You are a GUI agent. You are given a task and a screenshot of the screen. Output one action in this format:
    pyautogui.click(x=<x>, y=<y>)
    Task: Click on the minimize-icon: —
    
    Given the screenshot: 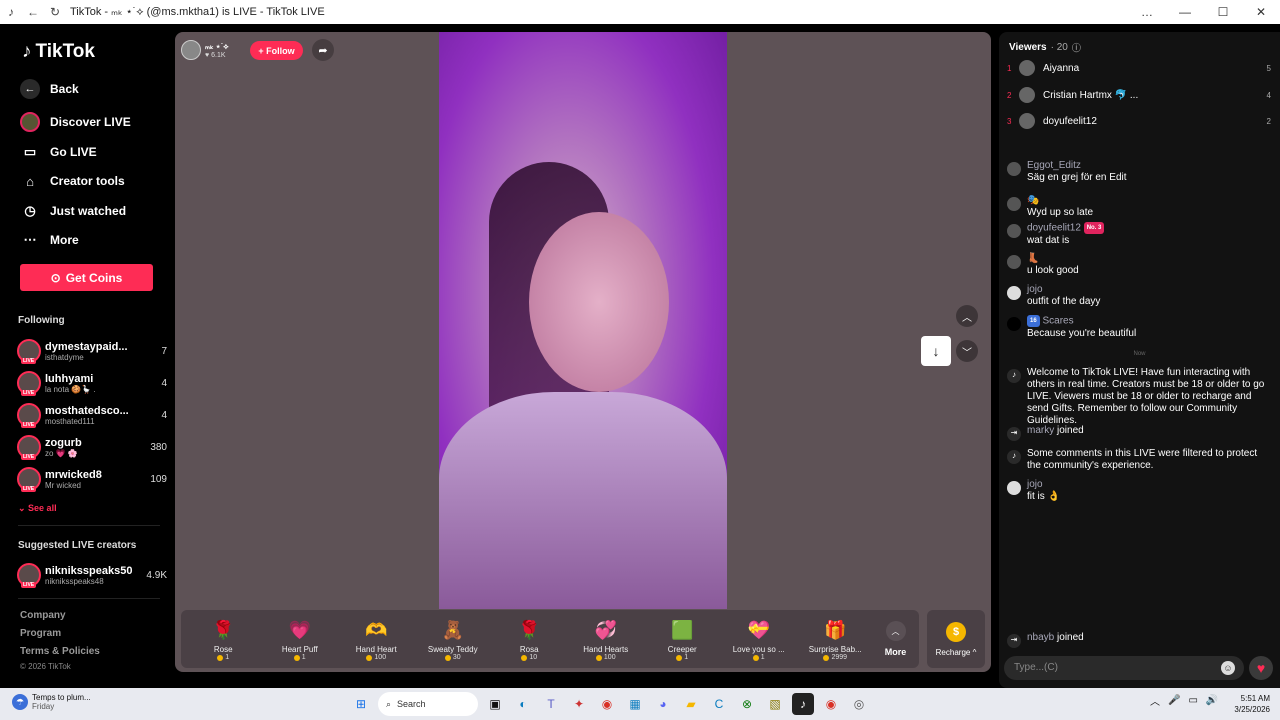 What is the action you would take?
    pyautogui.click(x=1185, y=12)
    